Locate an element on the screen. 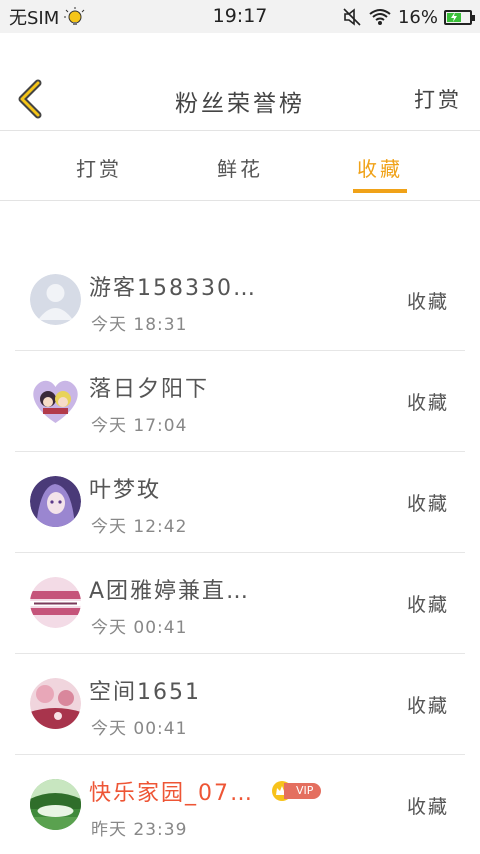  timestamp: 今天 18:31 is located at coordinates (139, 325).